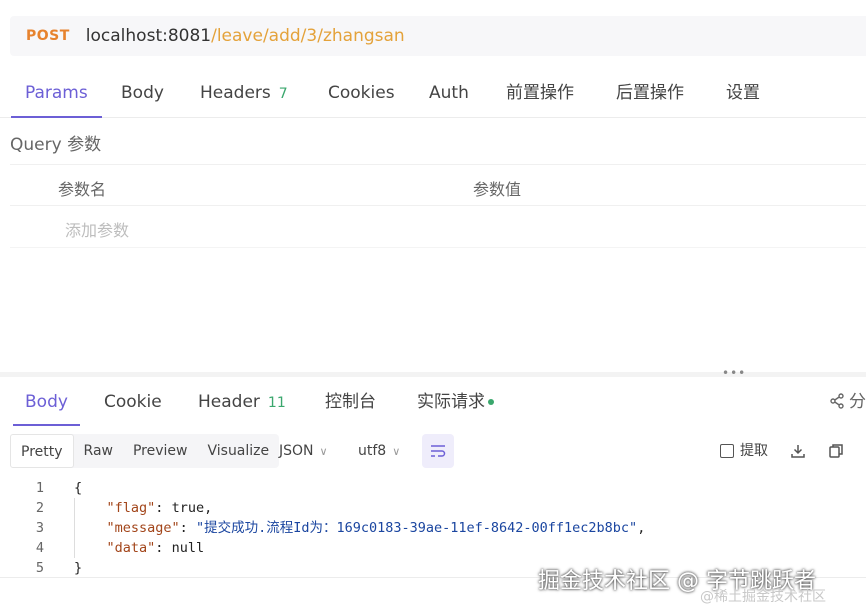 This screenshot has width=866, height=609. I want to click on tab-settings: 设置, so click(743, 93).